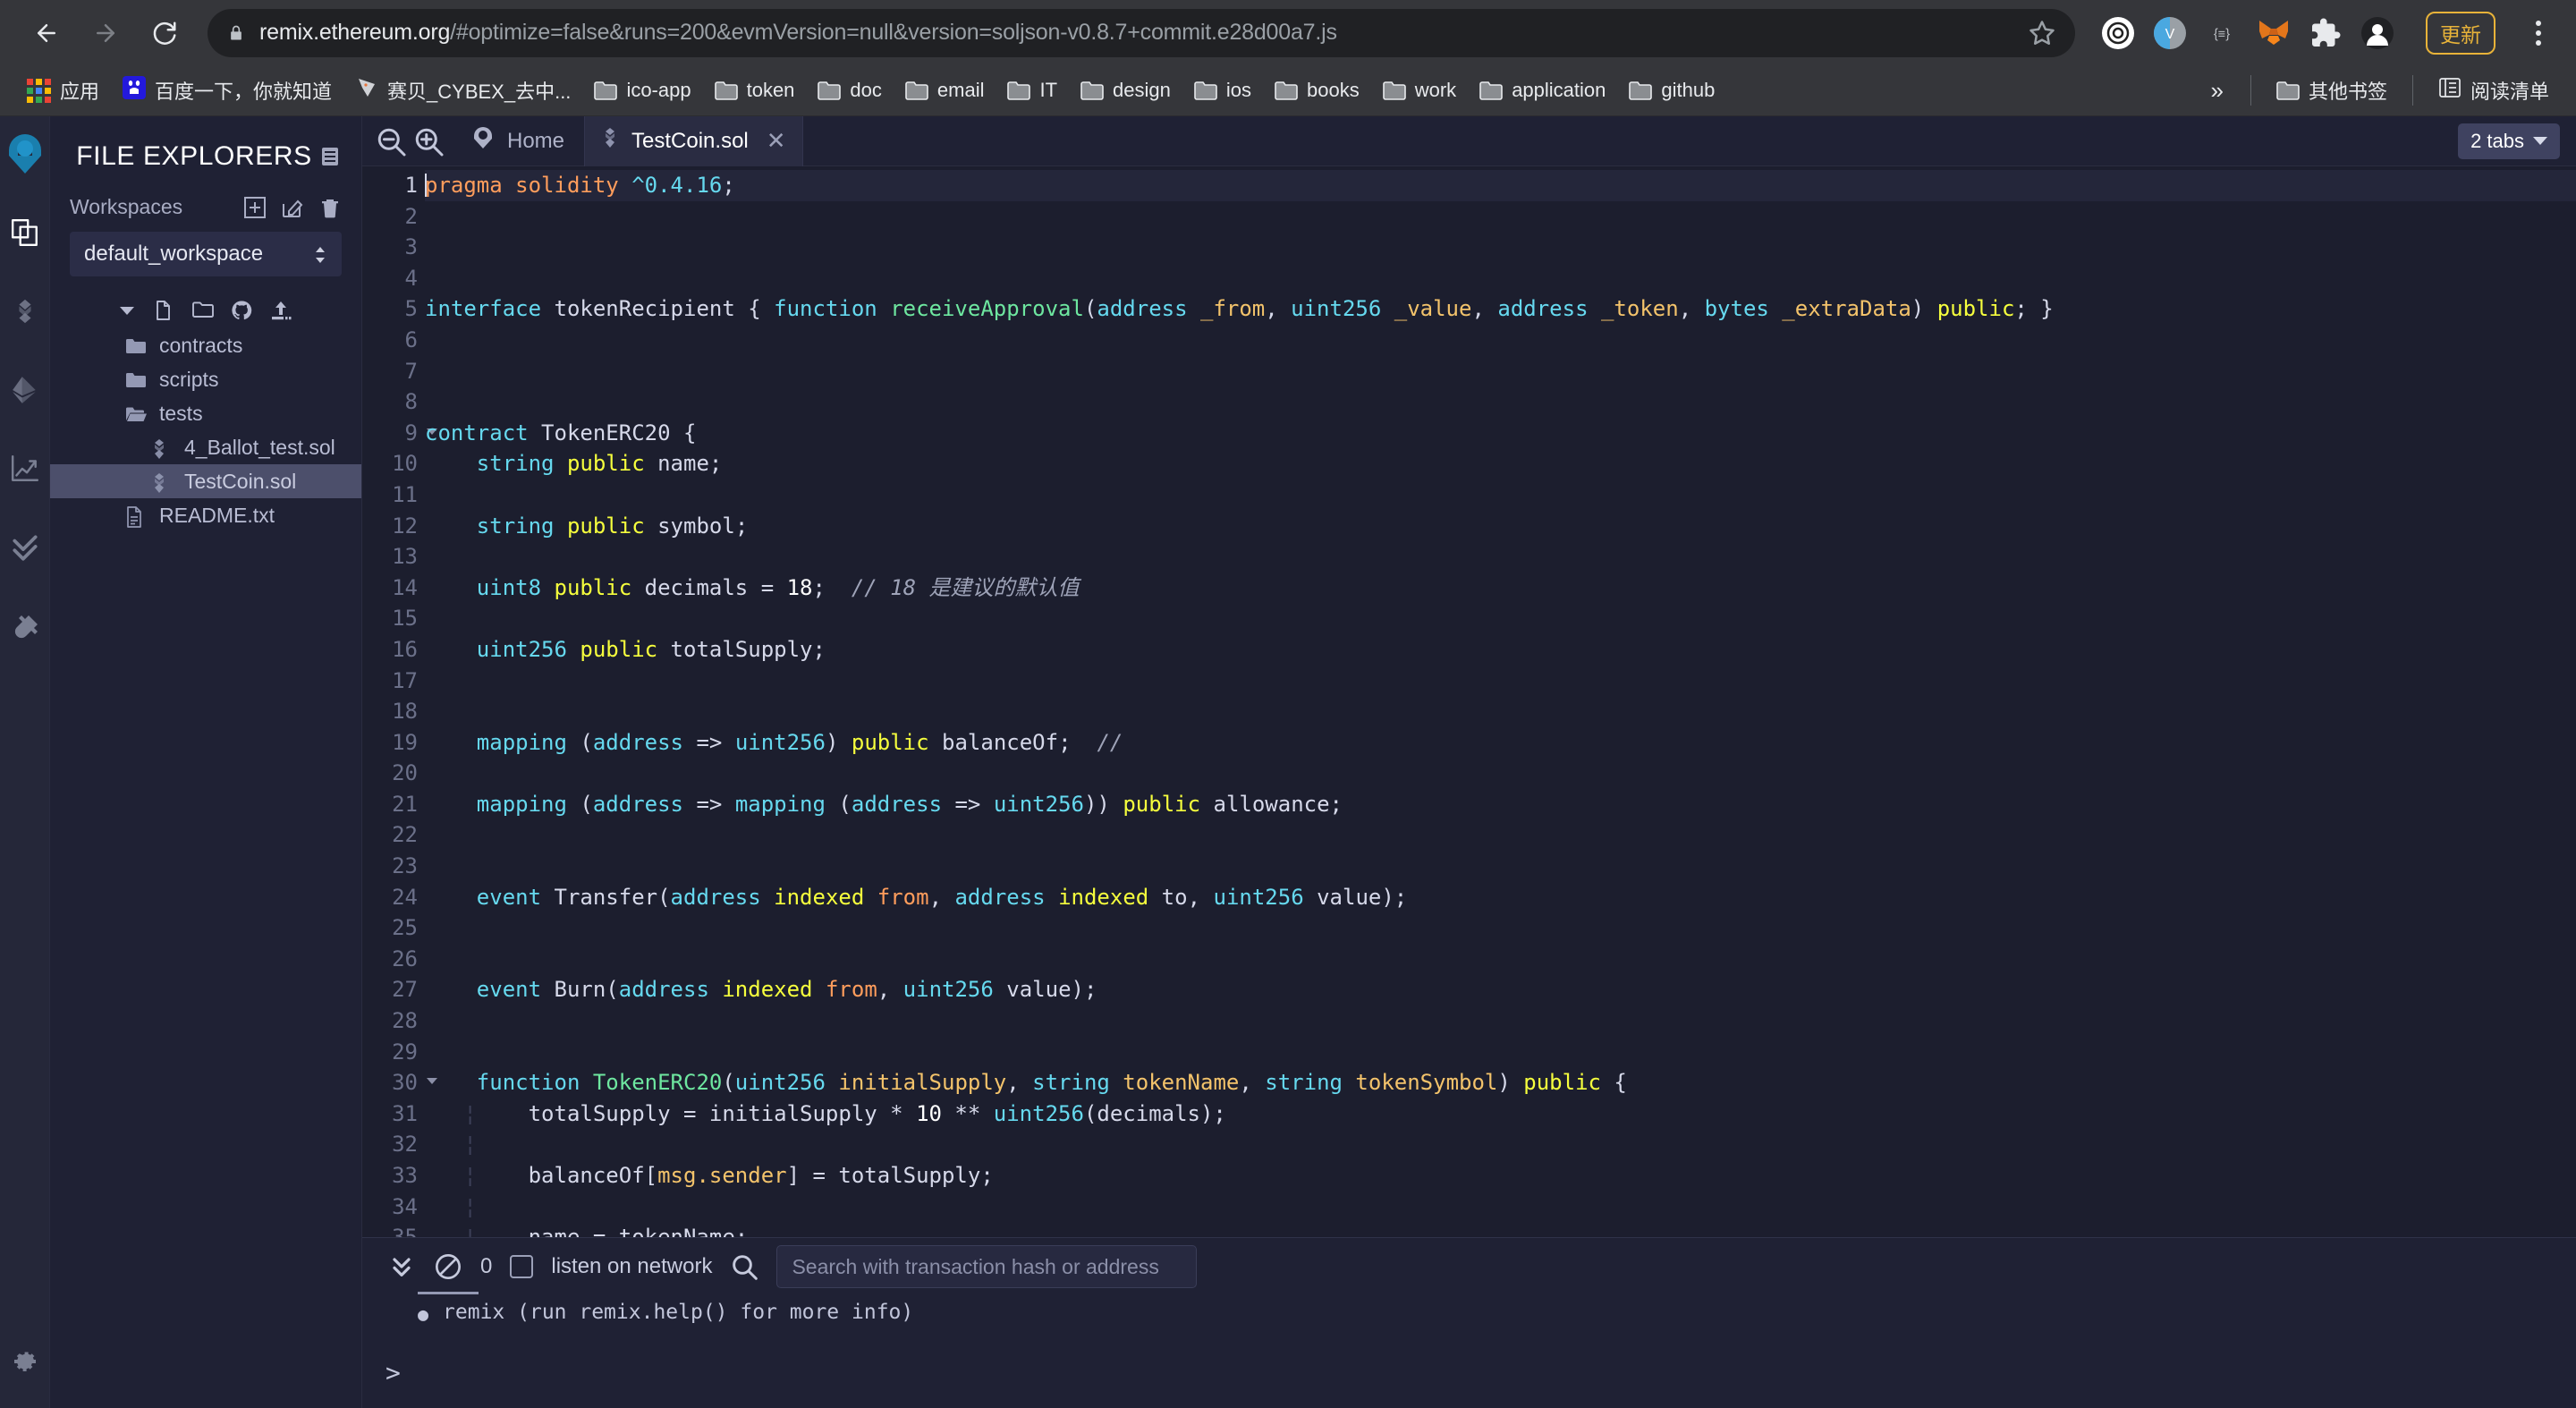 The height and width of the screenshot is (1408, 2576). Describe the element at coordinates (391, 141) in the screenshot. I see `zoom-out-icon` at that location.